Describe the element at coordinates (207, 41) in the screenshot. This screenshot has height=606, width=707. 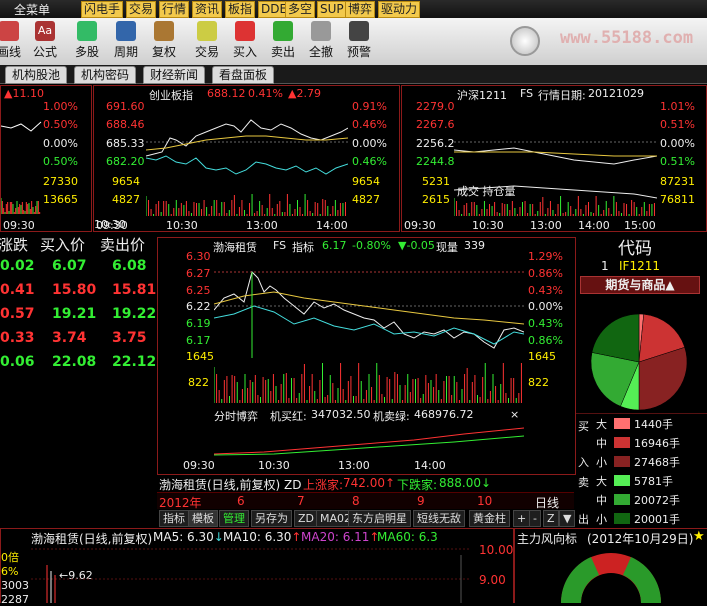
I see `trade-button: 交易` at that location.